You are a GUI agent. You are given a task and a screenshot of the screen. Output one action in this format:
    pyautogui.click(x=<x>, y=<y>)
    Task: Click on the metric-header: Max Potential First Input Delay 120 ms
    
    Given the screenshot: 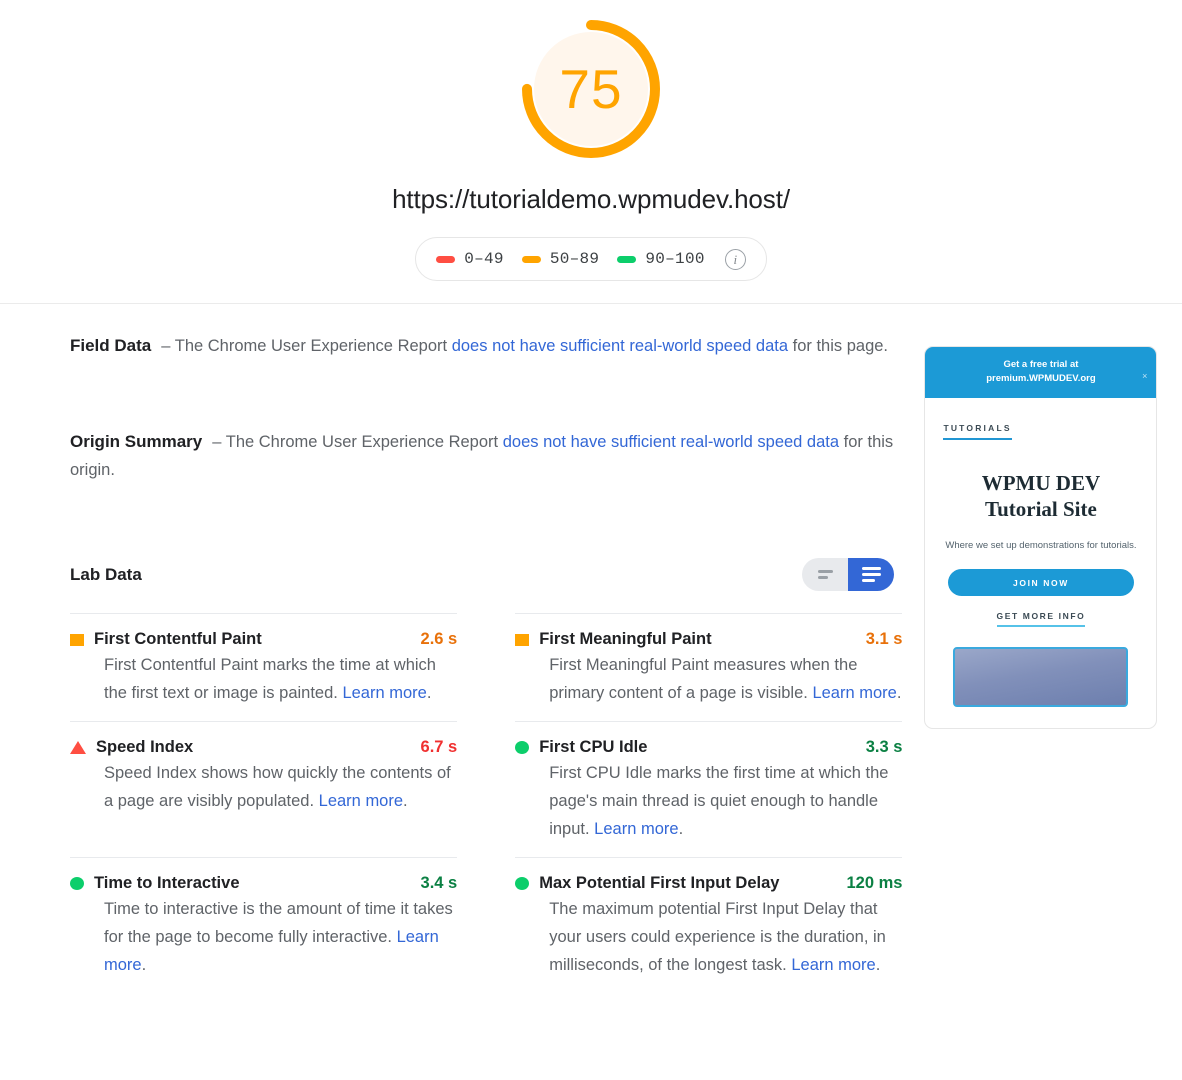 What is the action you would take?
    pyautogui.click(x=708, y=883)
    